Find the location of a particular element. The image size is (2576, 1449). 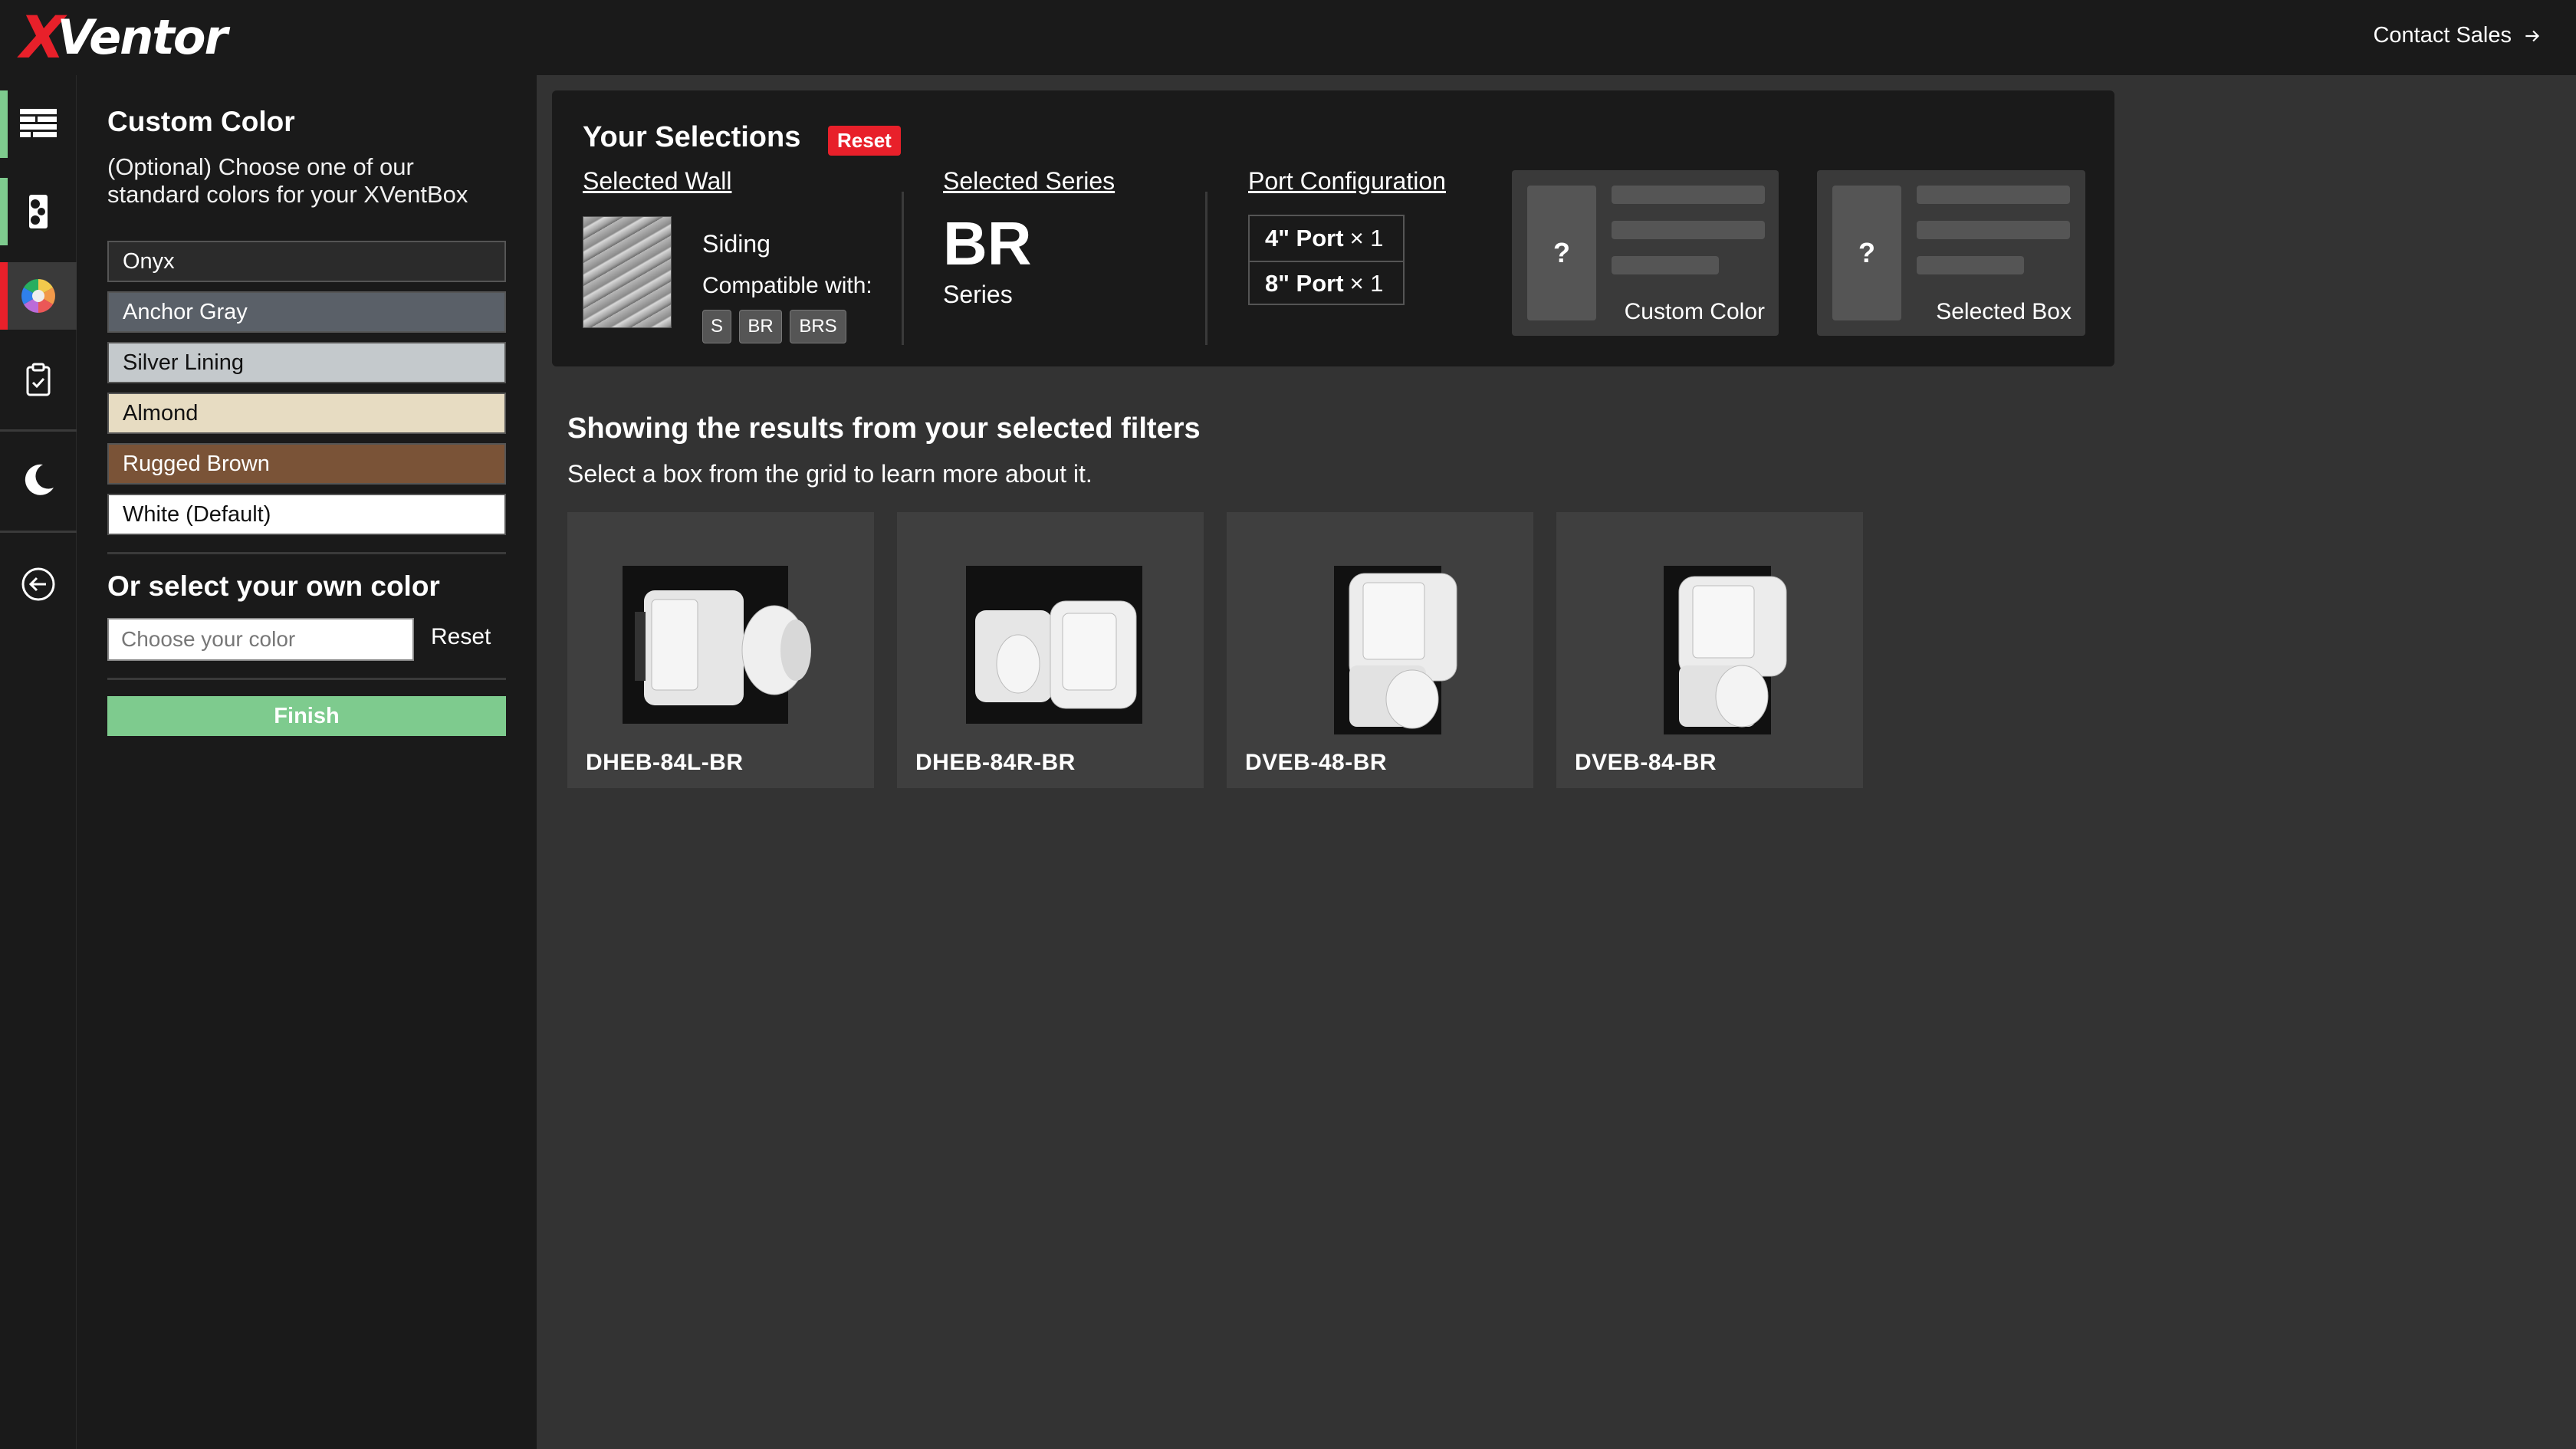

product-tile: DVEB-48-BR is located at coordinates (1380, 650).